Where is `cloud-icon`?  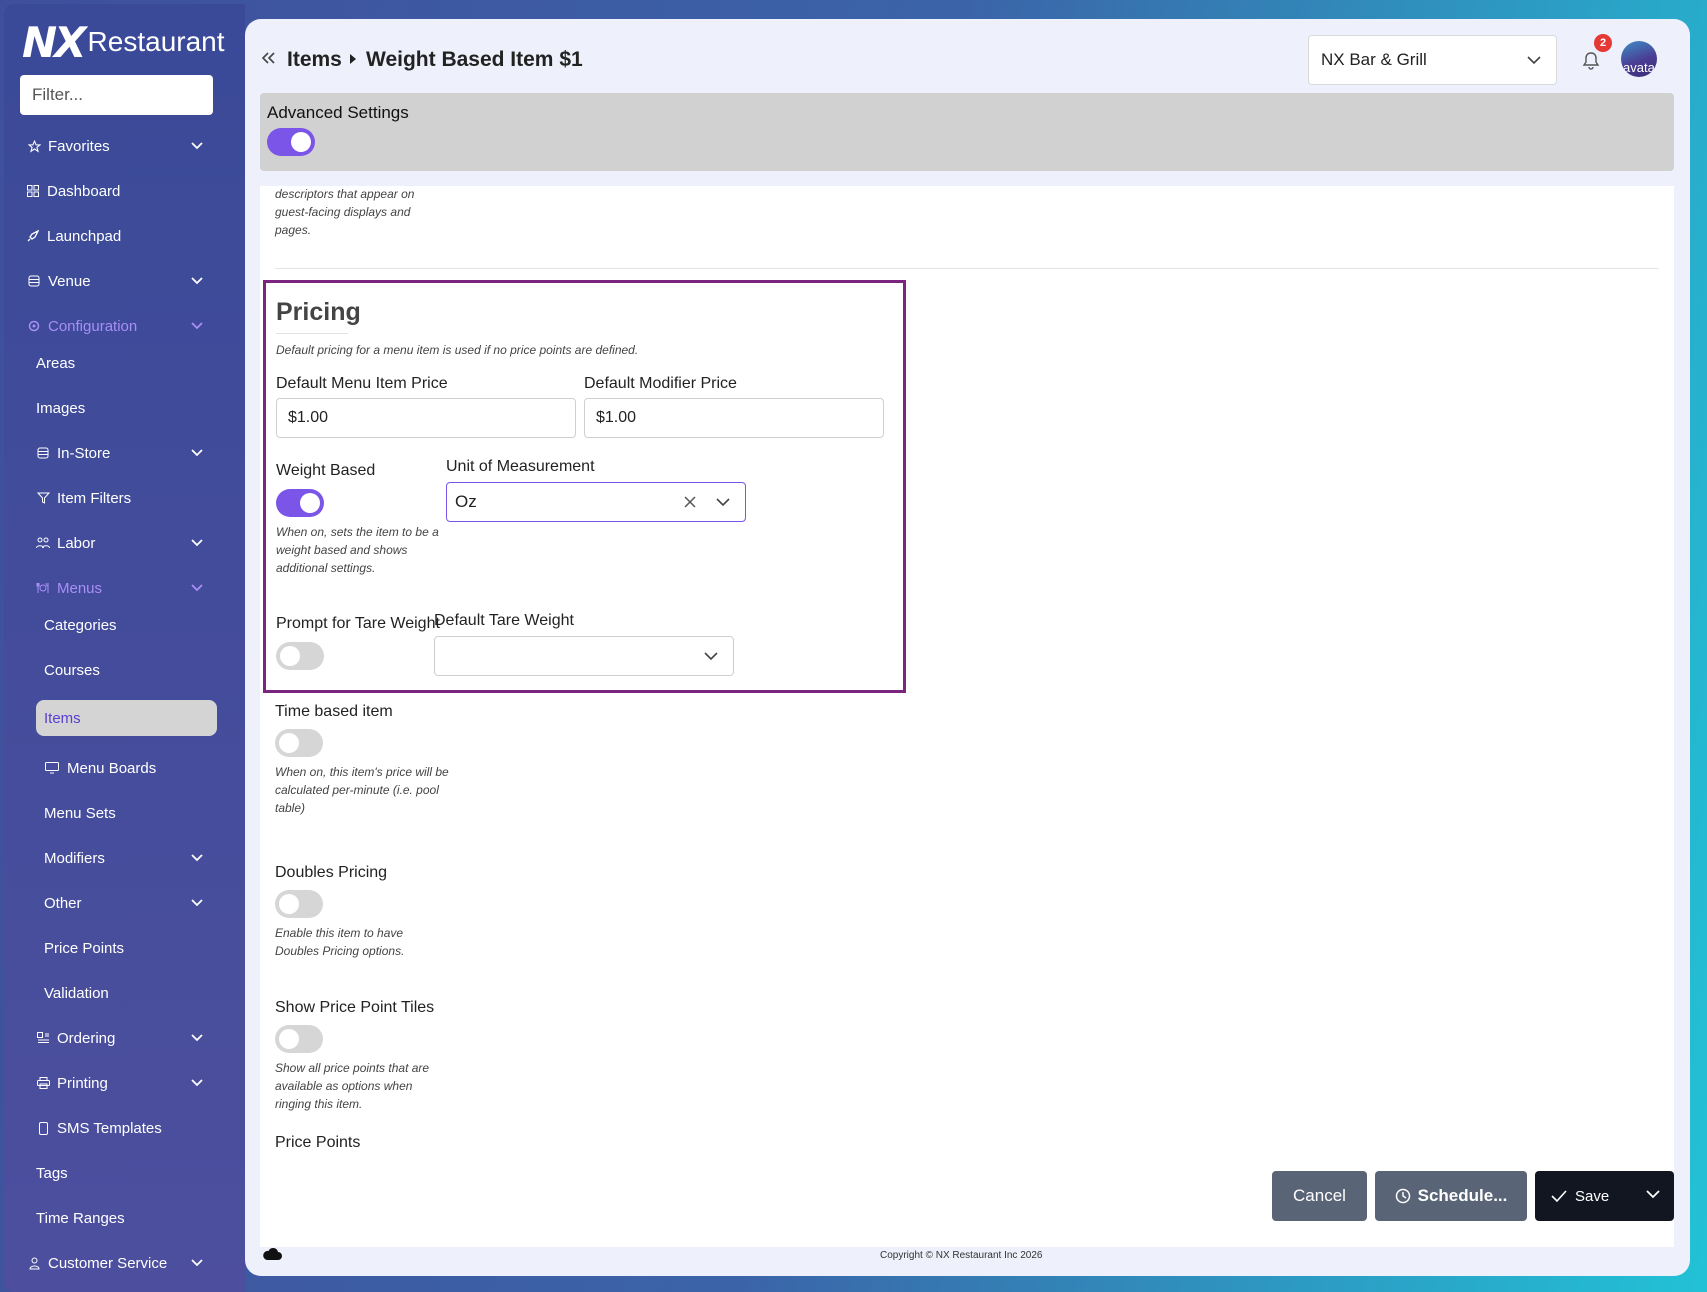 cloud-icon is located at coordinates (272, 1253).